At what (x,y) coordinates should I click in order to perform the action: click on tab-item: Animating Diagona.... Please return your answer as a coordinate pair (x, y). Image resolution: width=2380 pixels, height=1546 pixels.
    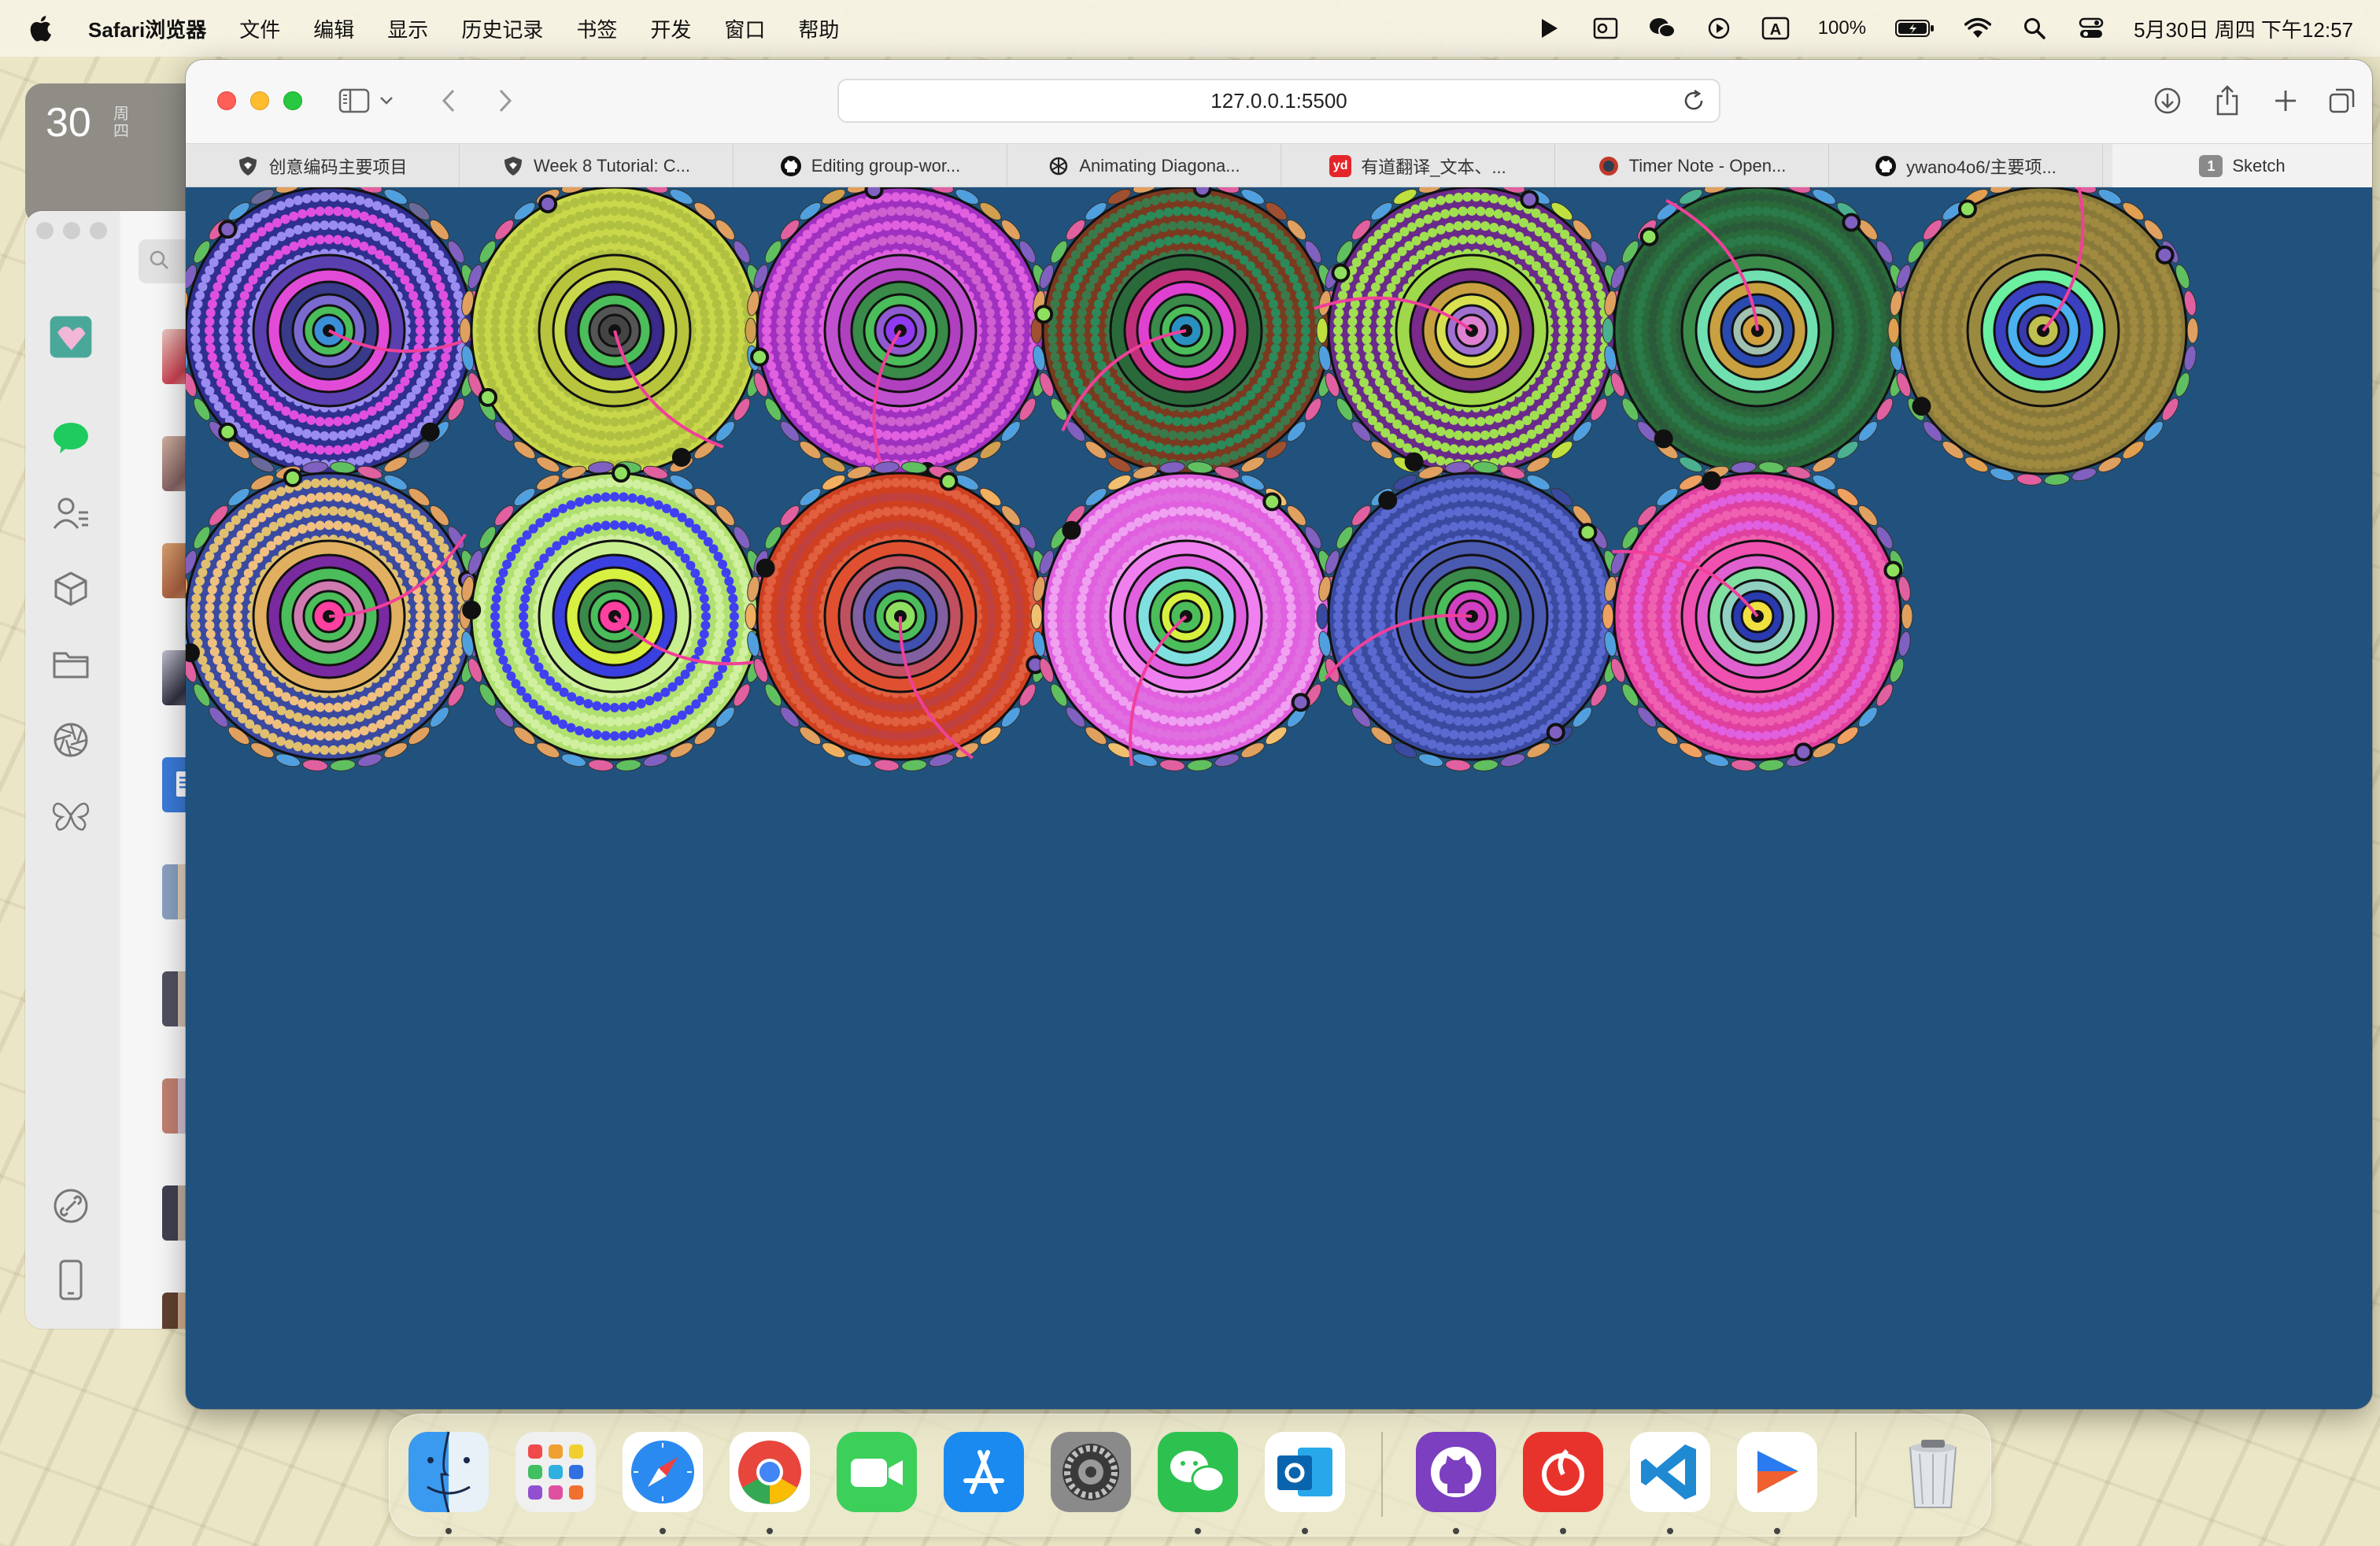
    Looking at the image, I should click on (1144, 166).